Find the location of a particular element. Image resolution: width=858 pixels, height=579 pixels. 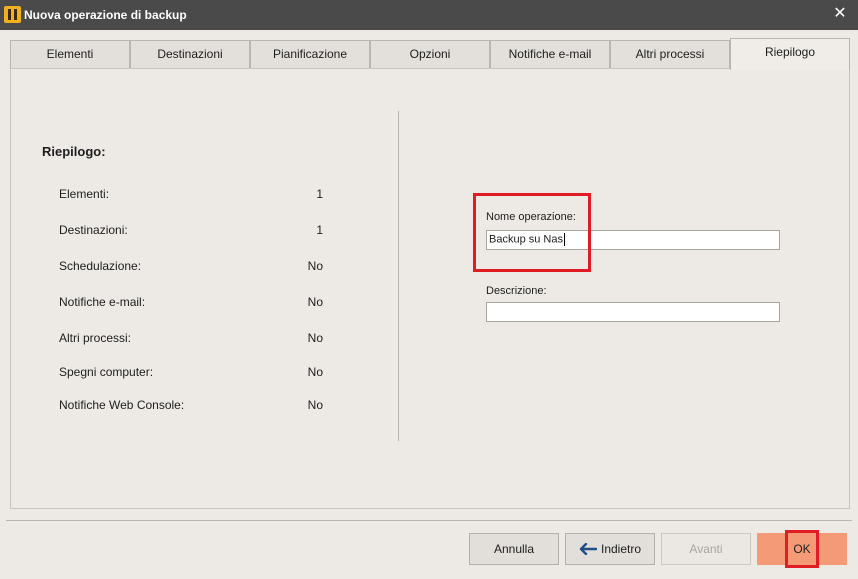

cancel-button-label: Annulla is located at coordinates (514, 549).